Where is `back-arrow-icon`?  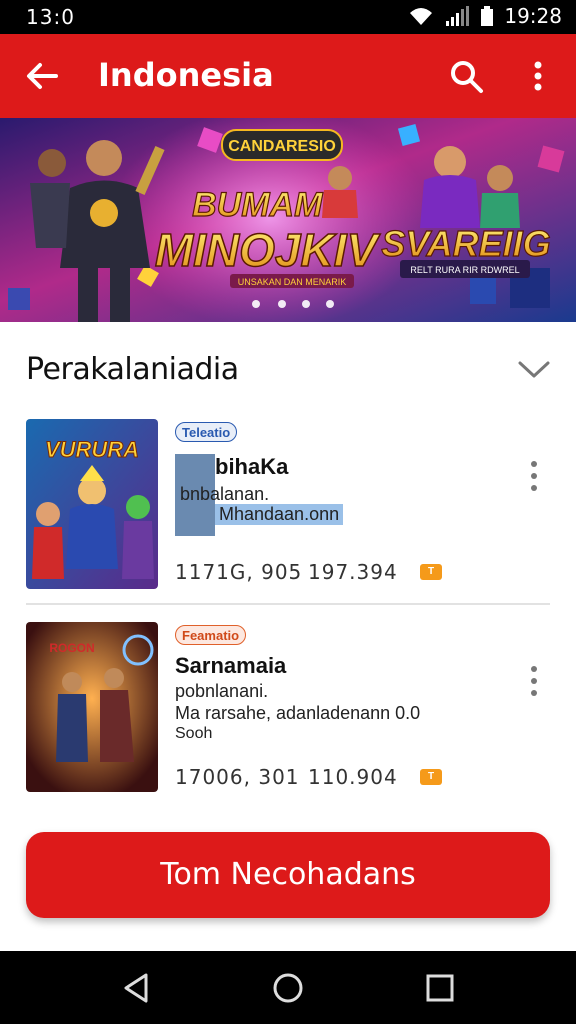
back-arrow-icon is located at coordinates (42, 76).